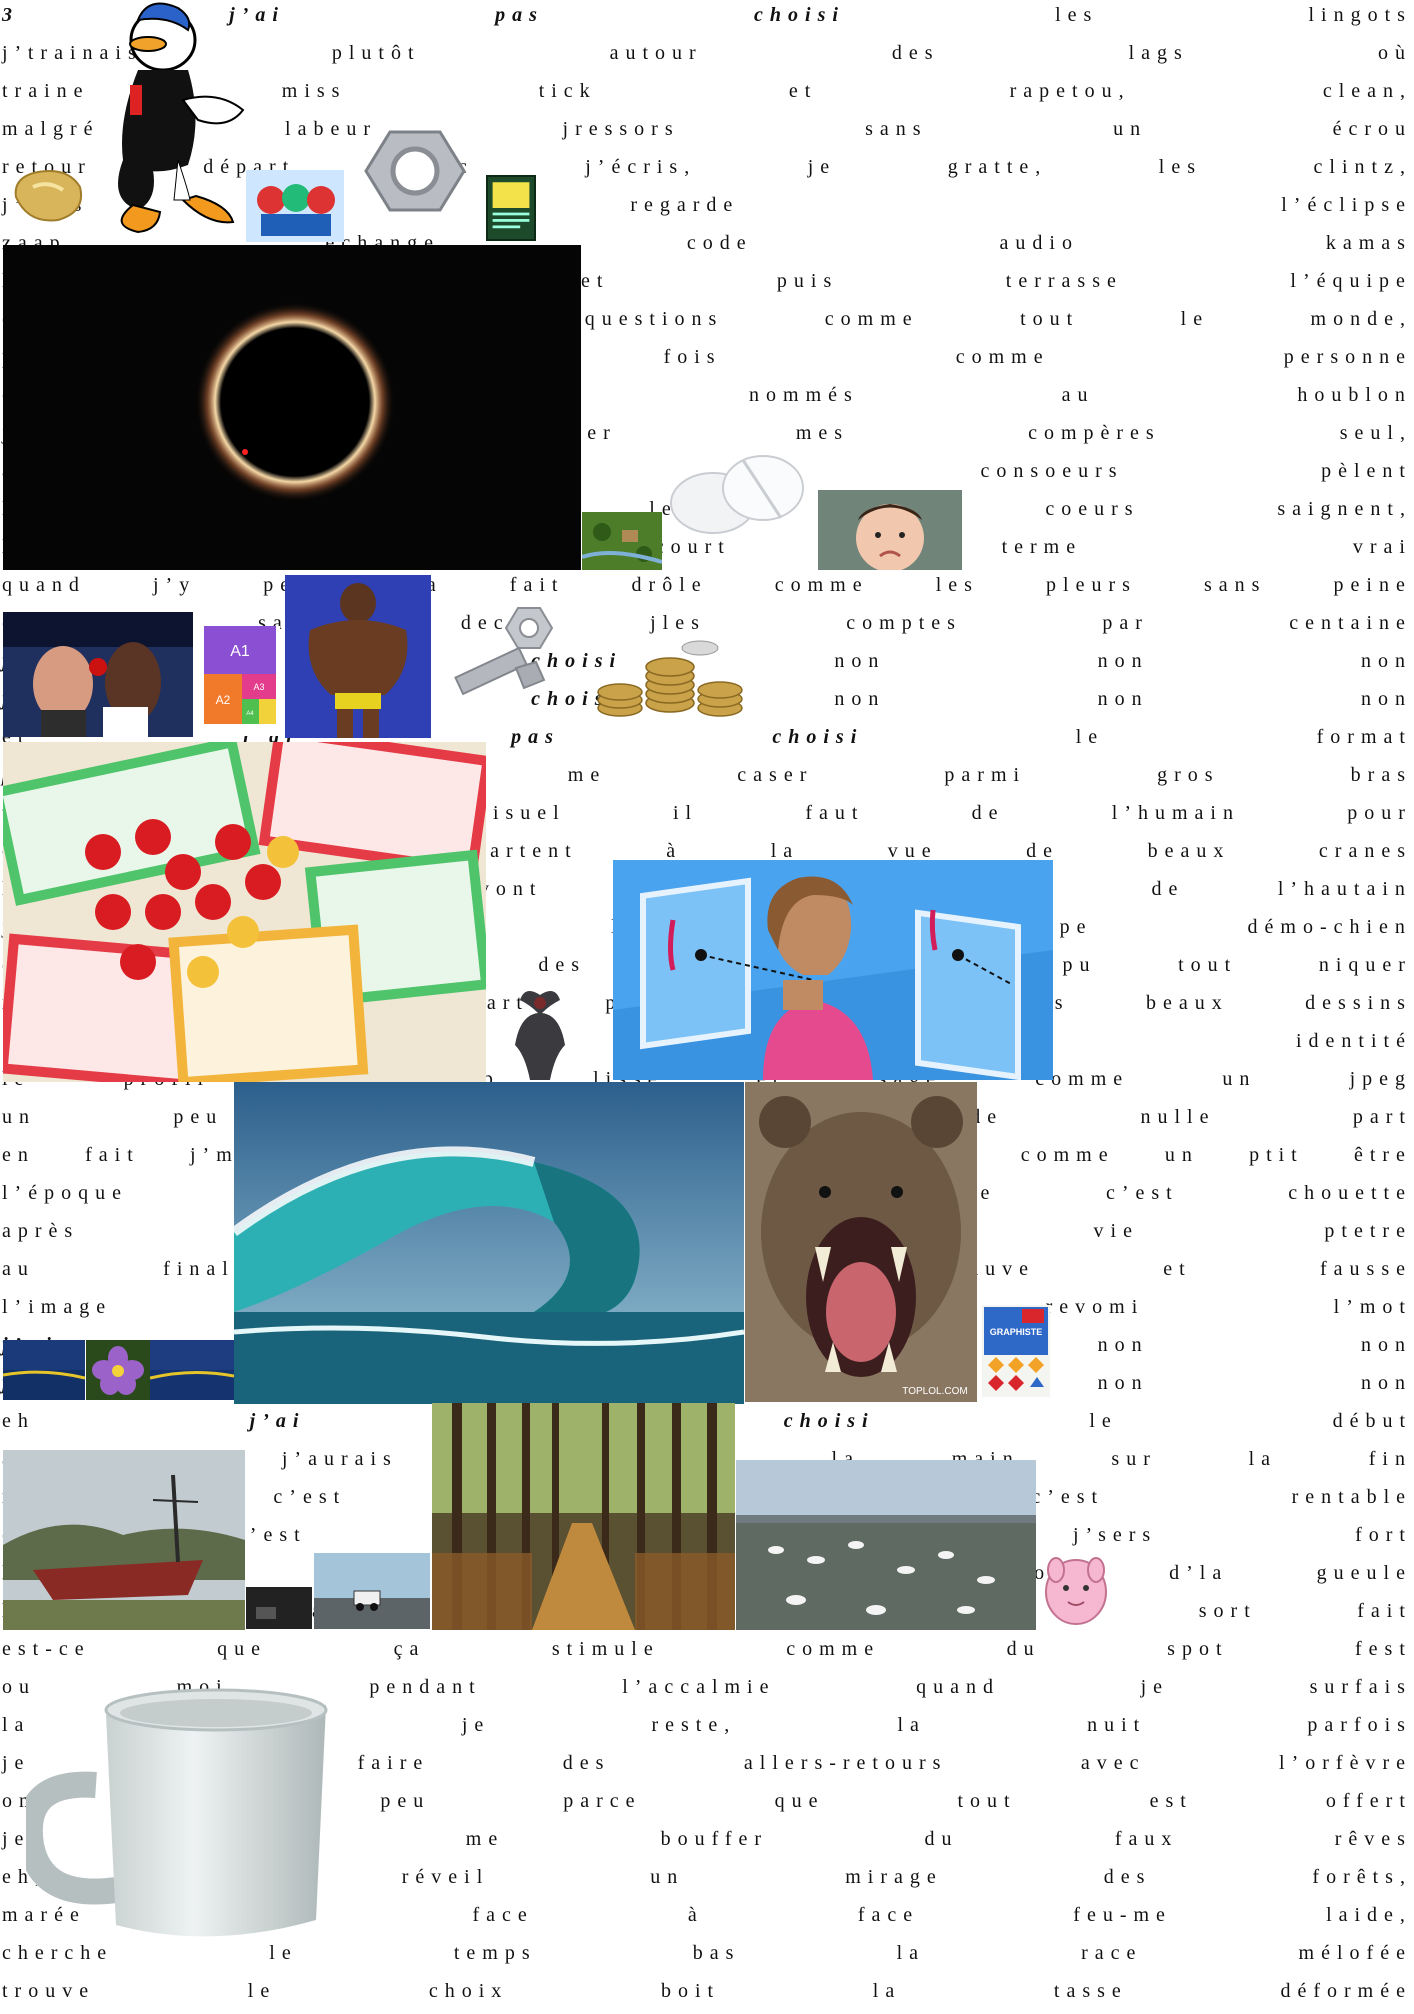 The image size is (1414, 2014). I want to click on poem-word: gratte,, so click(997, 167).